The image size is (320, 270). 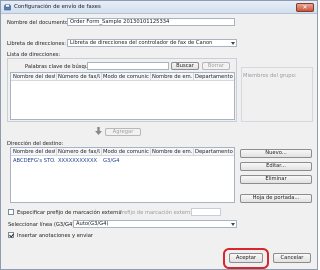 What do you see at coordinates (206, 212) in the screenshot?
I see `prefix-input` at bounding box center [206, 212].